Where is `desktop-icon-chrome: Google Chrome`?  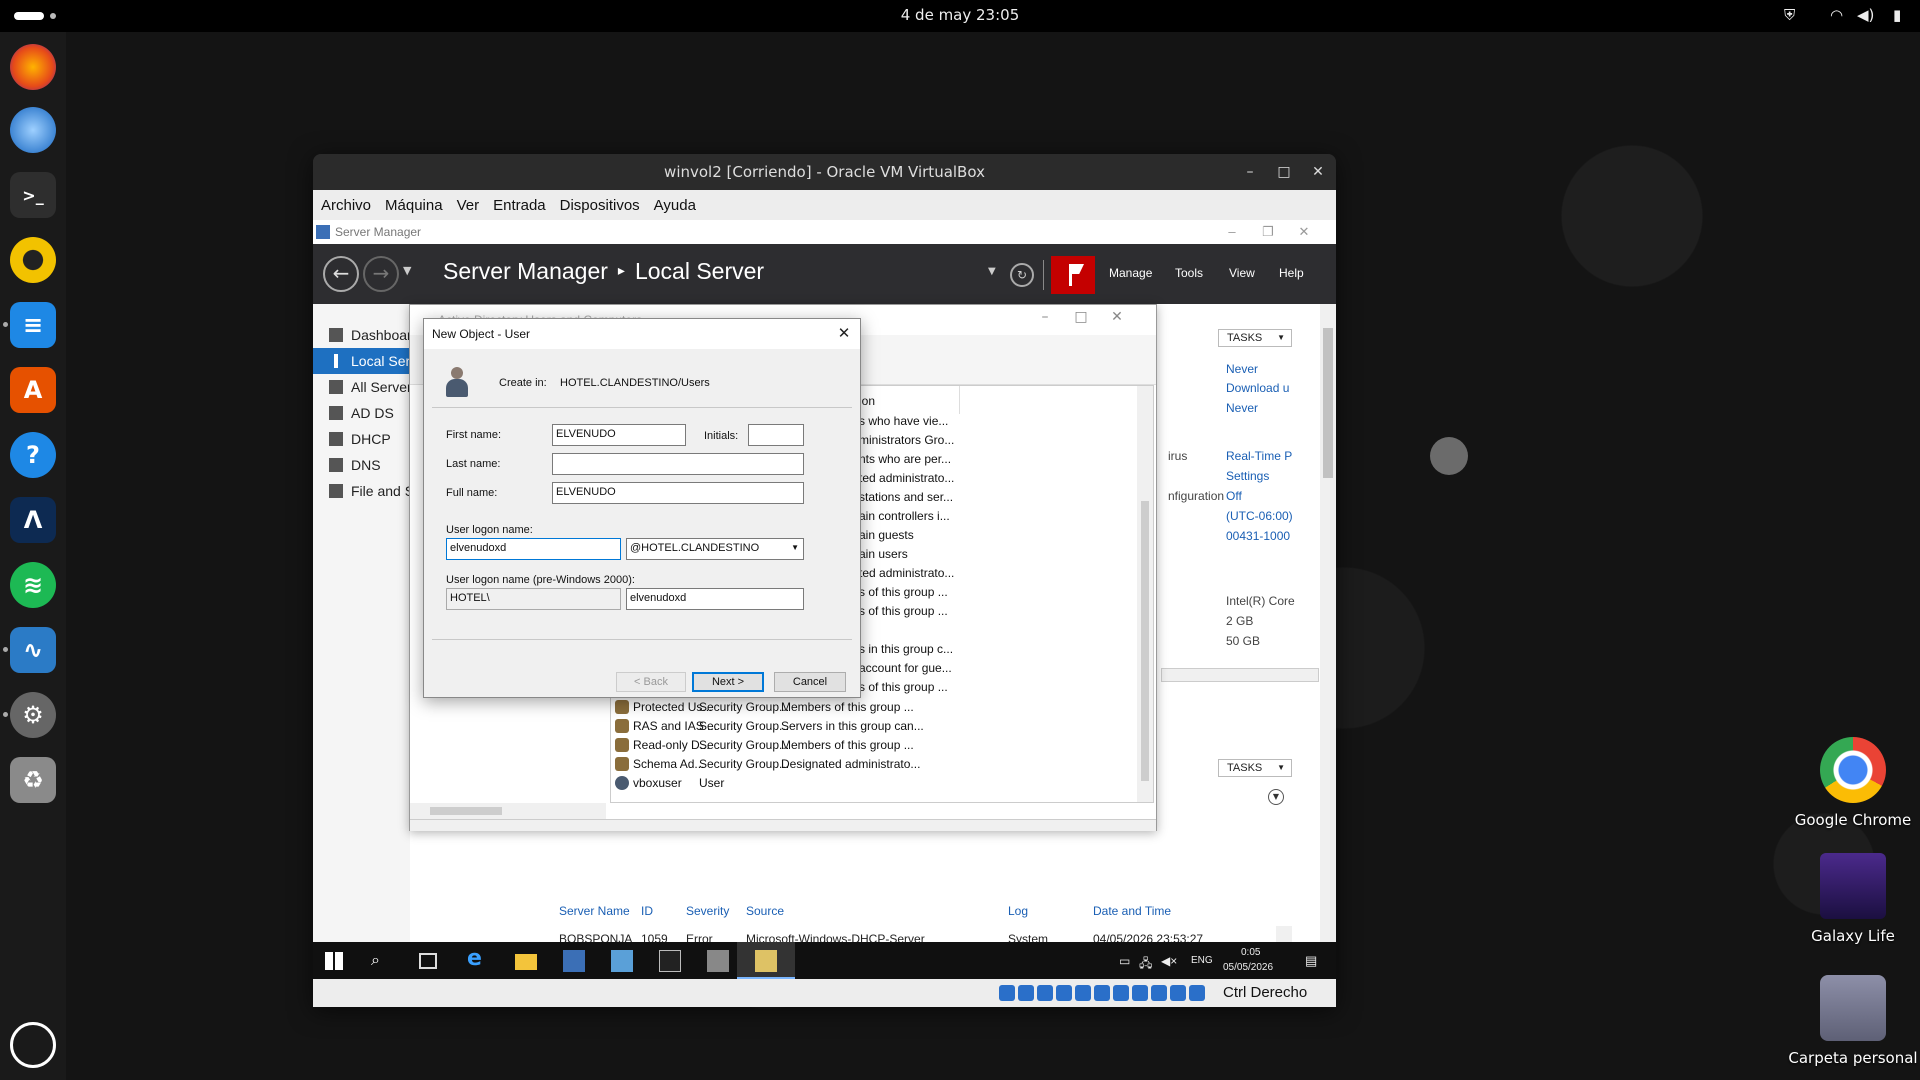 desktop-icon-chrome: Google Chrome is located at coordinates (1851, 783).